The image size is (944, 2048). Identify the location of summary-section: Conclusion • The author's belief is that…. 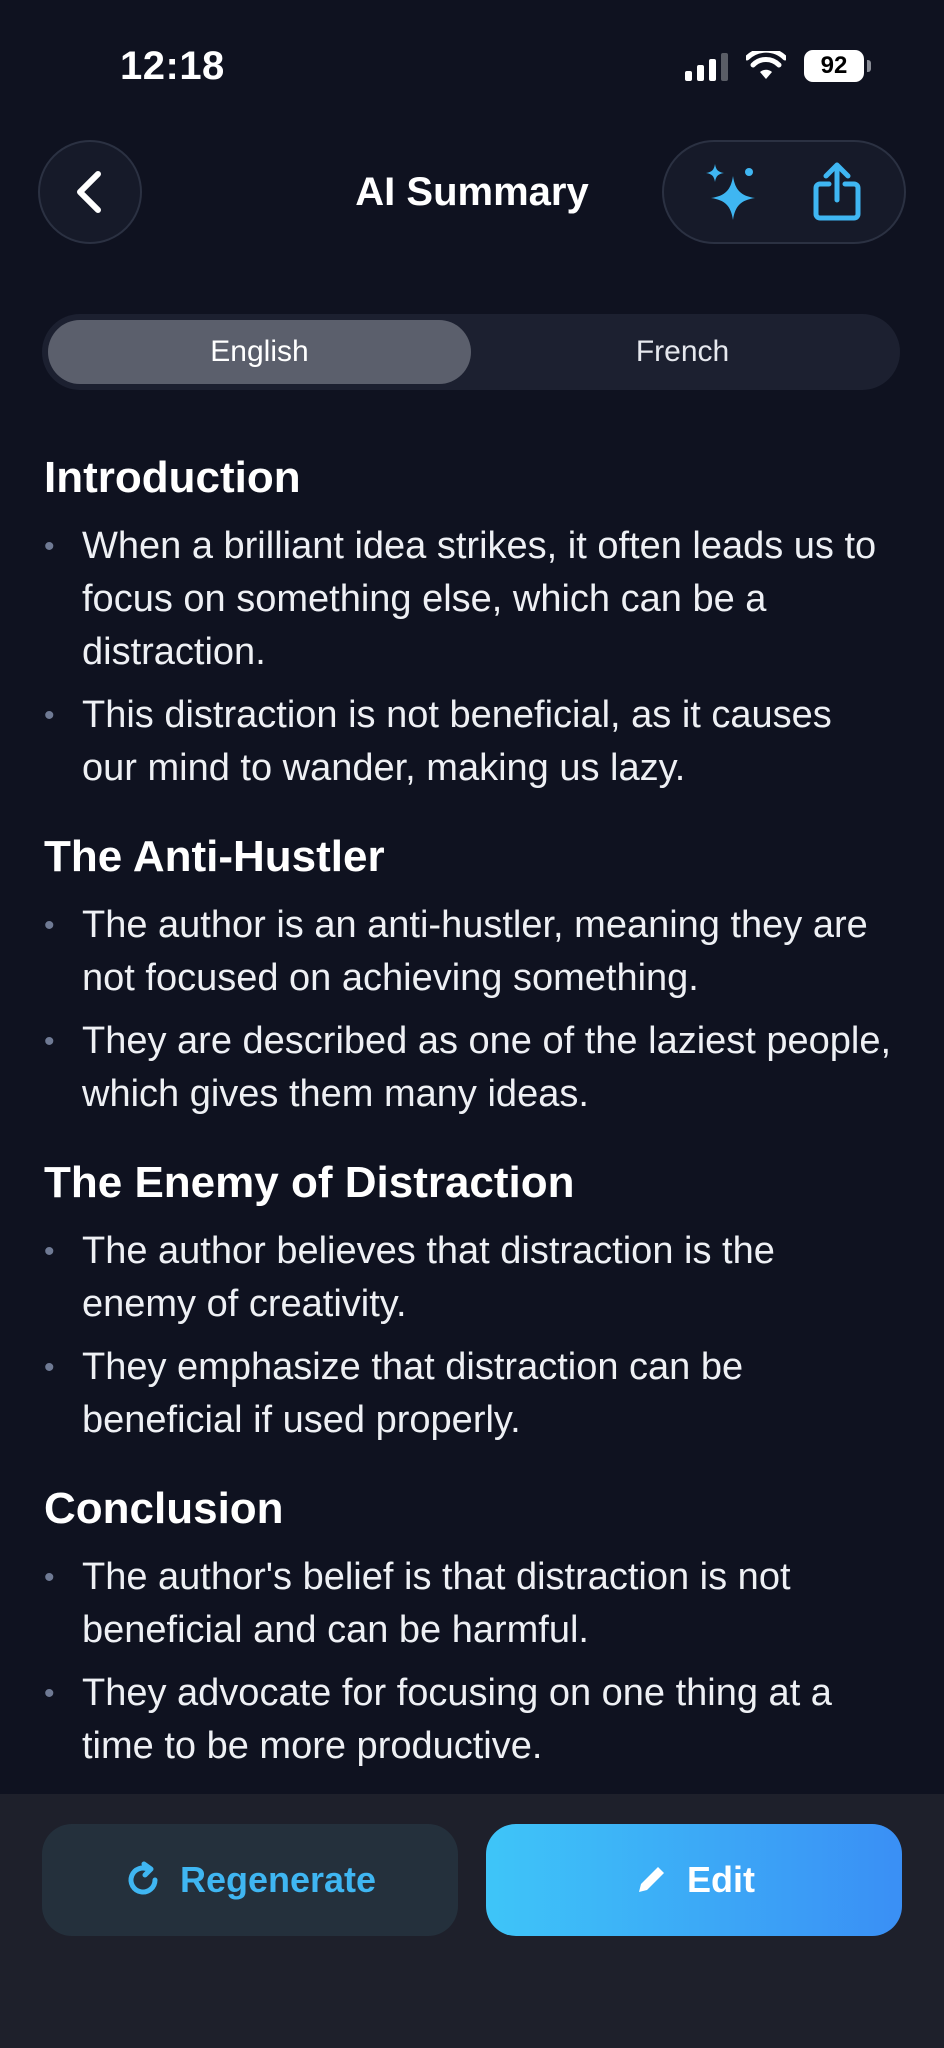
(469, 1627).